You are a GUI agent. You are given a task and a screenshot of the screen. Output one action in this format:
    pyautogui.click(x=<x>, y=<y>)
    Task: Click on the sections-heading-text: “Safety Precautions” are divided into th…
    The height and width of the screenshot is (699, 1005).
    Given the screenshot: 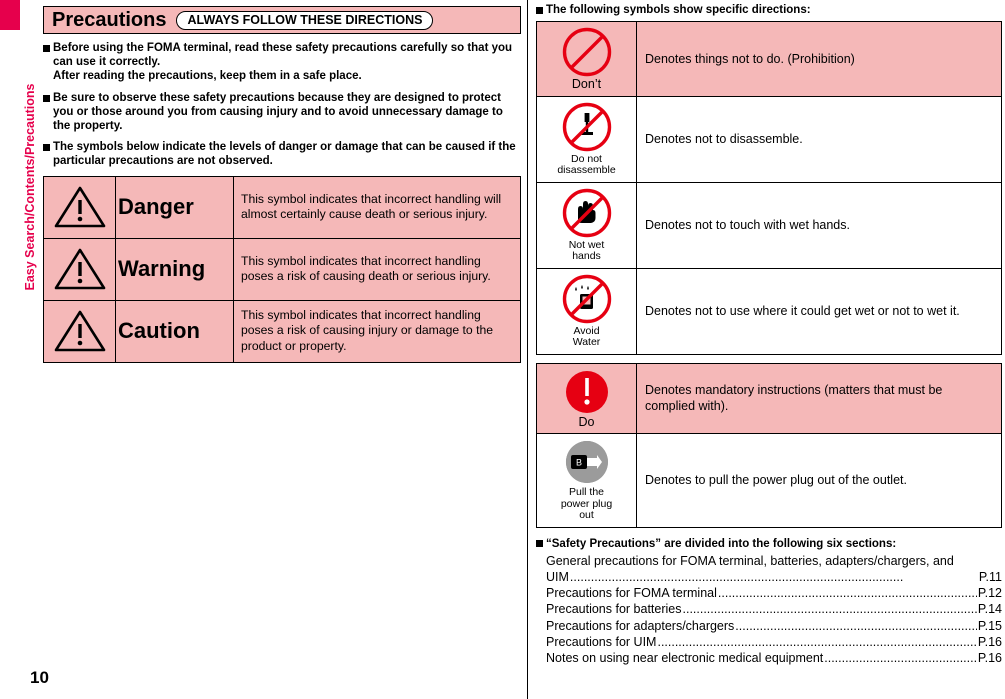 What is the action you would take?
    pyautogui.click(x=721, y=543)
    